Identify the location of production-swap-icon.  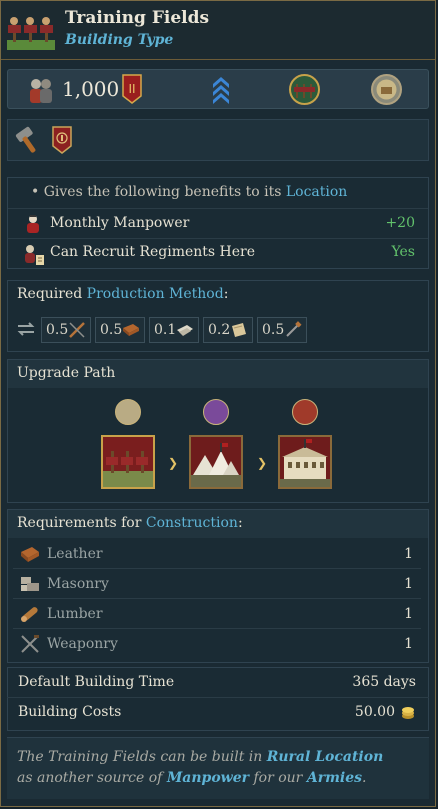
(26, 329).